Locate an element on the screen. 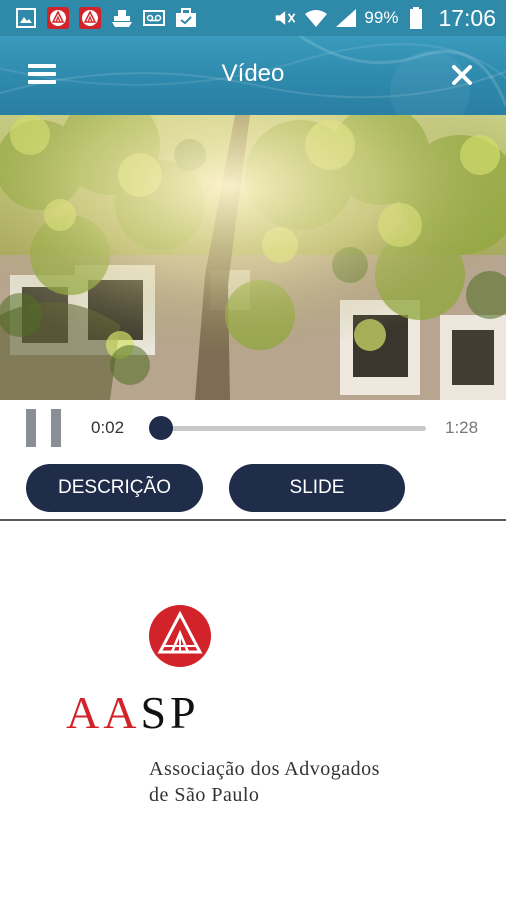 The image size is (506, 900). page-title: Vídeo is located at coordinates (253, 73).